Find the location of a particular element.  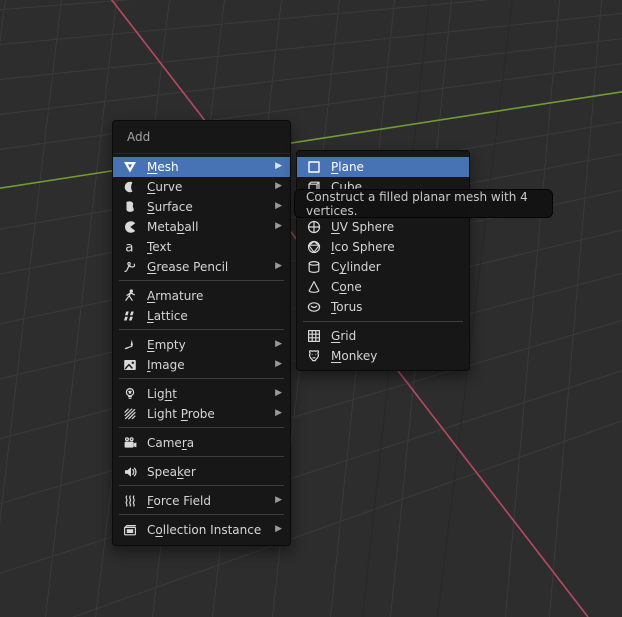

menu-item-light: Light ▶ is located at coordinates (201, 394).